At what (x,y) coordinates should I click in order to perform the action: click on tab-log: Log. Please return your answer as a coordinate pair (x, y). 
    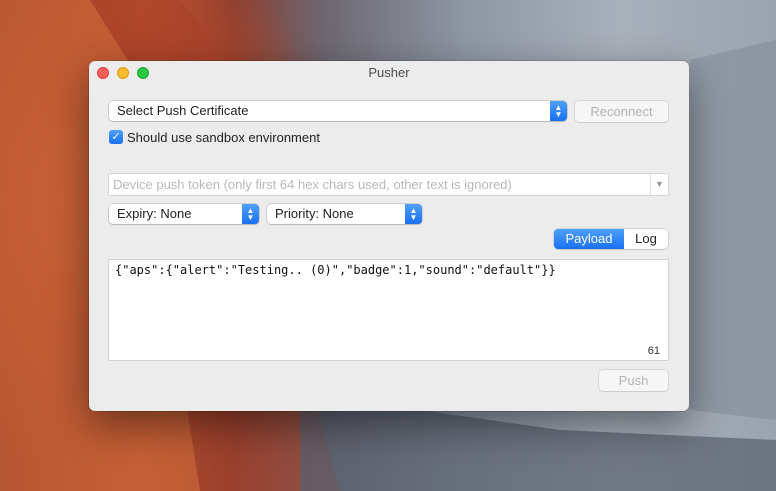
    Looking at the image, I should click on (646, 239).